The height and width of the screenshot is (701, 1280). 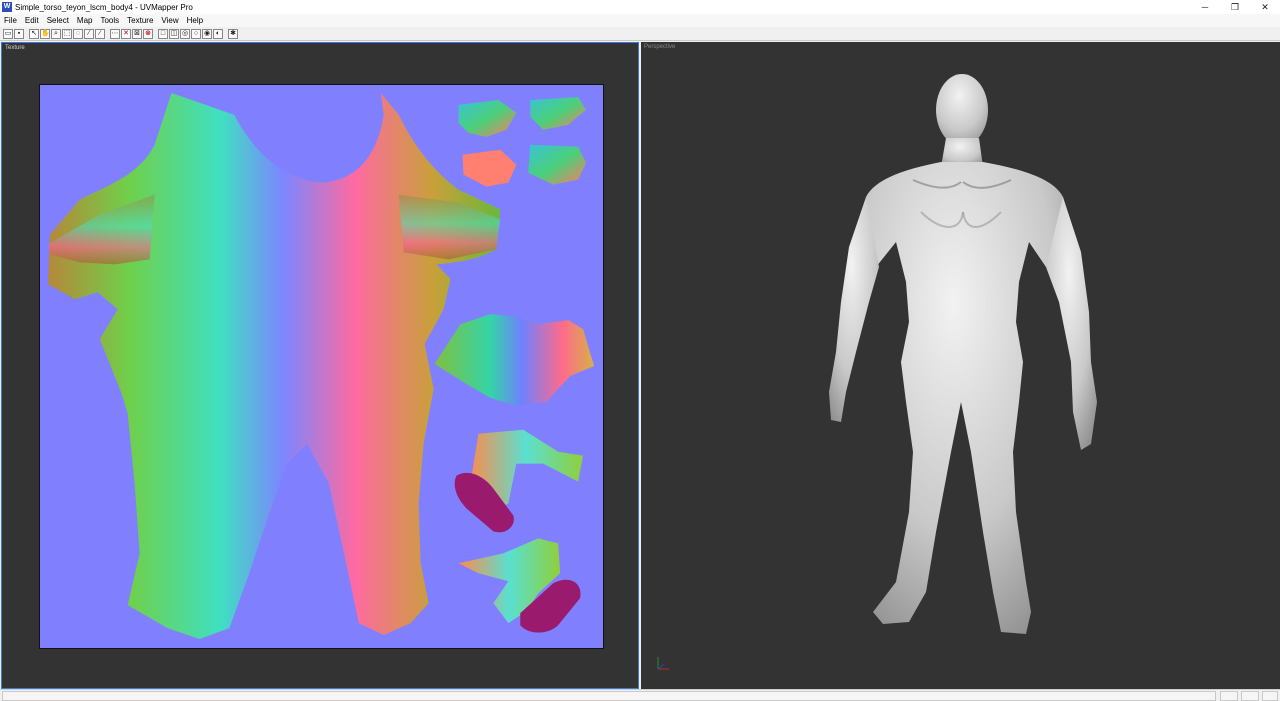 What do you see at coordinates (137, 33) in the screenshot?
I see `delete-facets-icon: ⊠` at bounding box center [137, 33].